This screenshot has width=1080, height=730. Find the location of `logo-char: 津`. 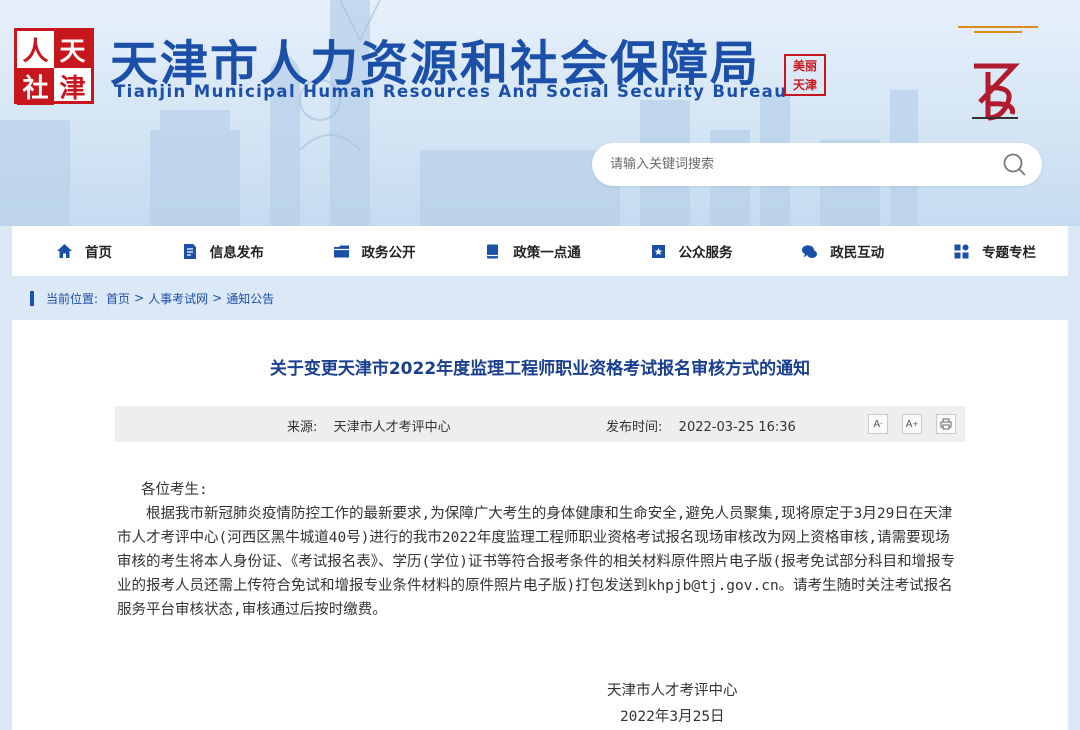

logo-char: 津 is located at coordinates (72, 89).